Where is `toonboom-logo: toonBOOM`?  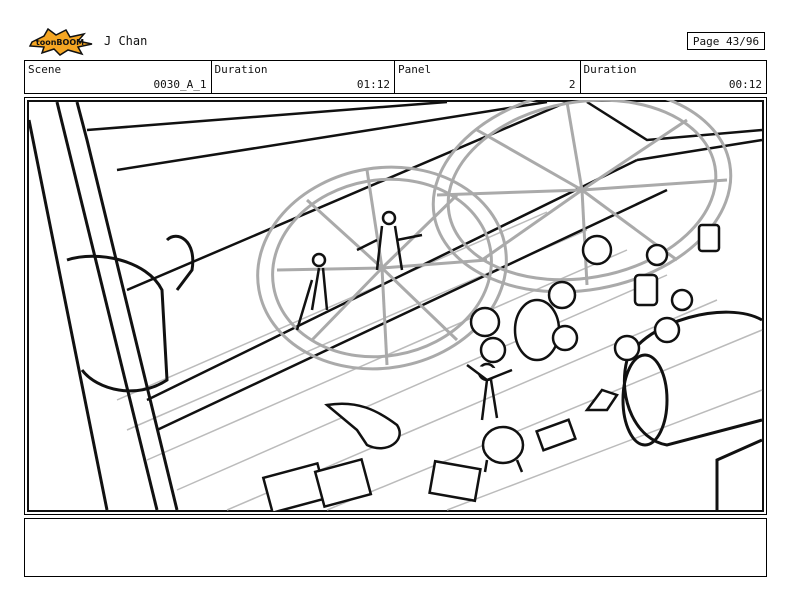 toonboom-logo: toonBOOM is located at coordinates (60, 41).